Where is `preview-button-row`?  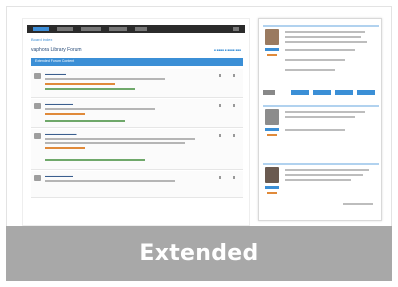
preview-button-row is located at coordinates (321, 93).